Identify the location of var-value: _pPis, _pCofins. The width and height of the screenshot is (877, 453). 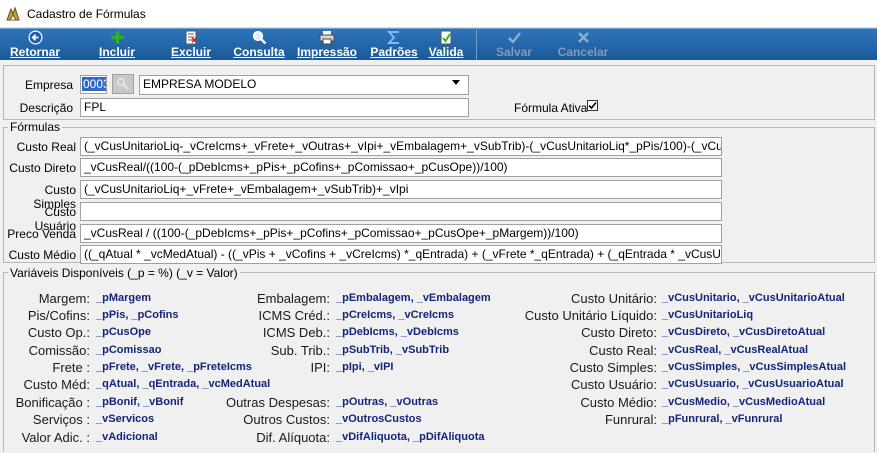
(137, 315).